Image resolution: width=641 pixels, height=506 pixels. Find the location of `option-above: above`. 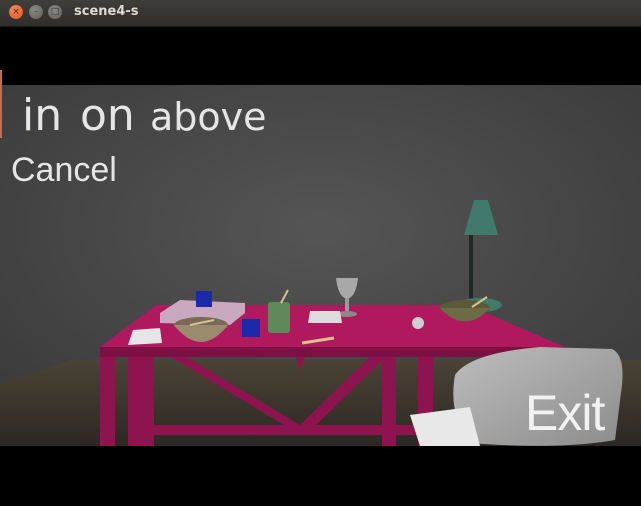

option-above: above is located at coordinates (208, 117).